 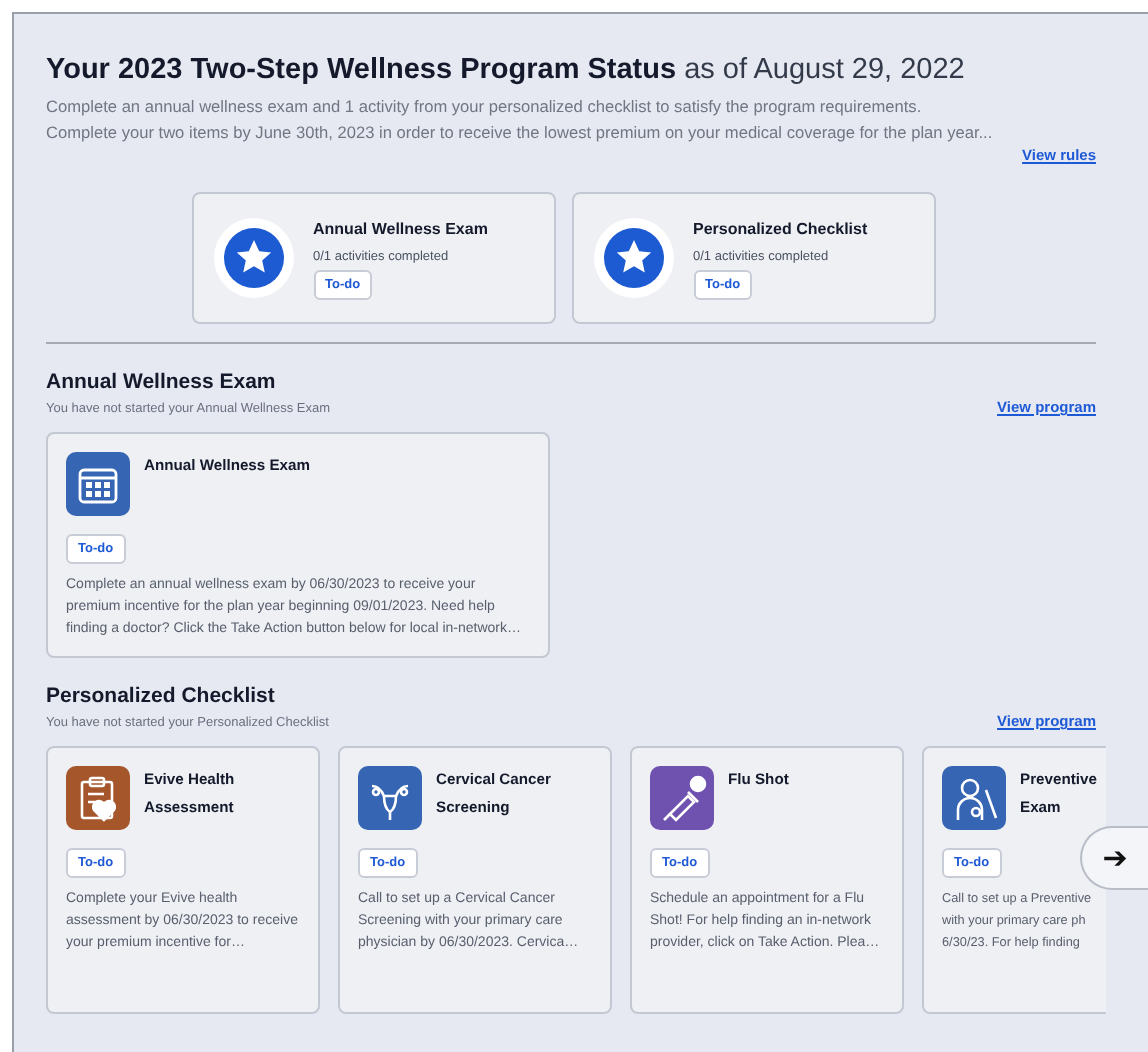 I want to click on uterus-icon, so click(x=390, y=798).